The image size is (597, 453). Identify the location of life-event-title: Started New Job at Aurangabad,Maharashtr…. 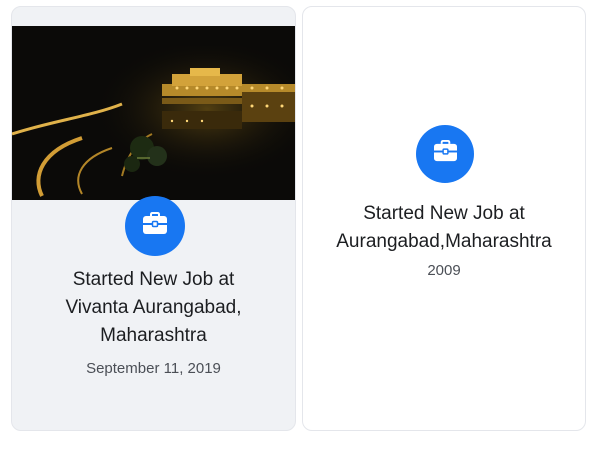
(444, 228).